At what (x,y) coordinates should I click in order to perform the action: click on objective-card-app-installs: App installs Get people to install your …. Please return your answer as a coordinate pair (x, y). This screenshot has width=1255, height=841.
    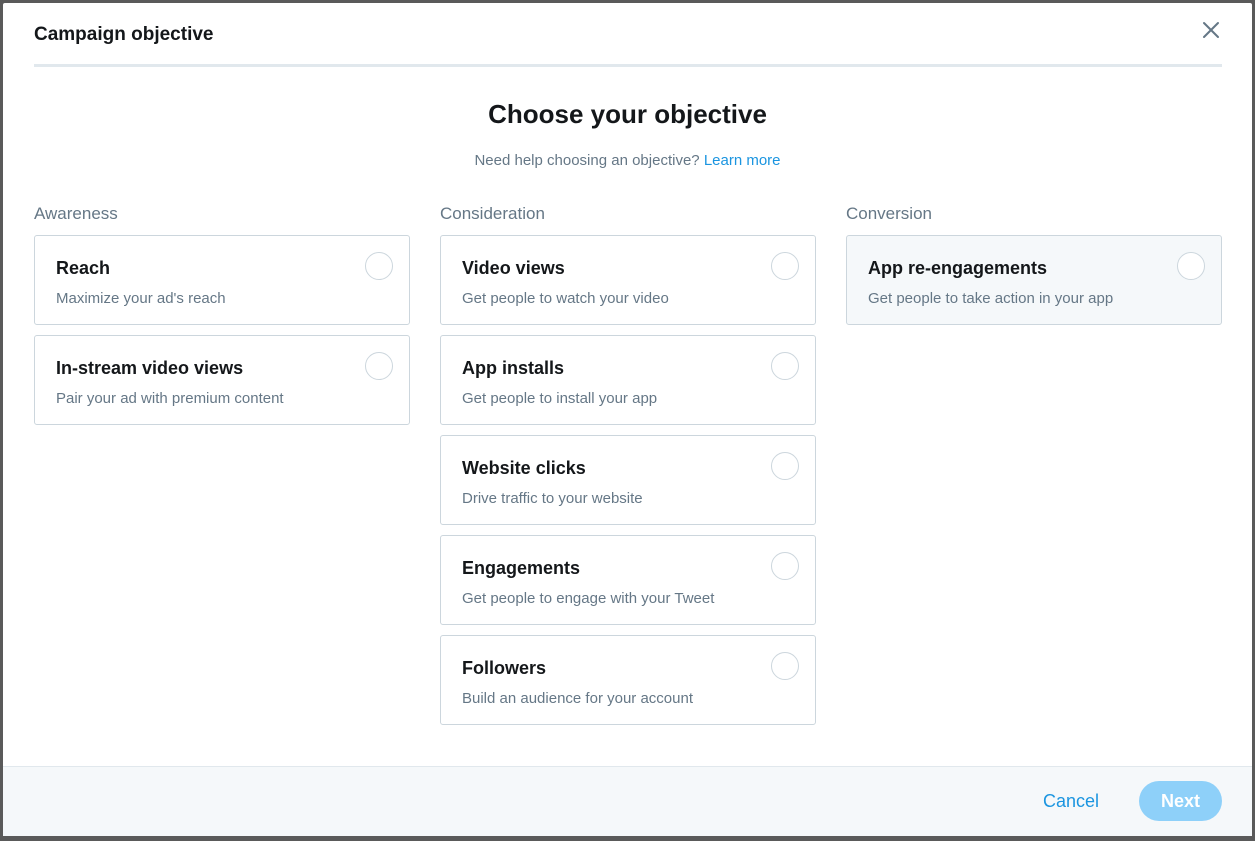
    Looking at the image, I should click on (628, 380).